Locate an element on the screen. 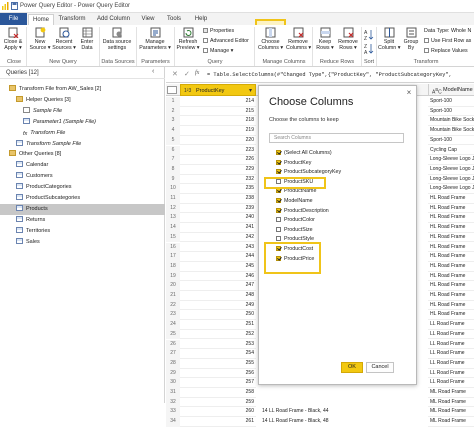 The height and width of the screenshot is (427, 474). cell-productkey: 215 is located at coordinates (218, 112).